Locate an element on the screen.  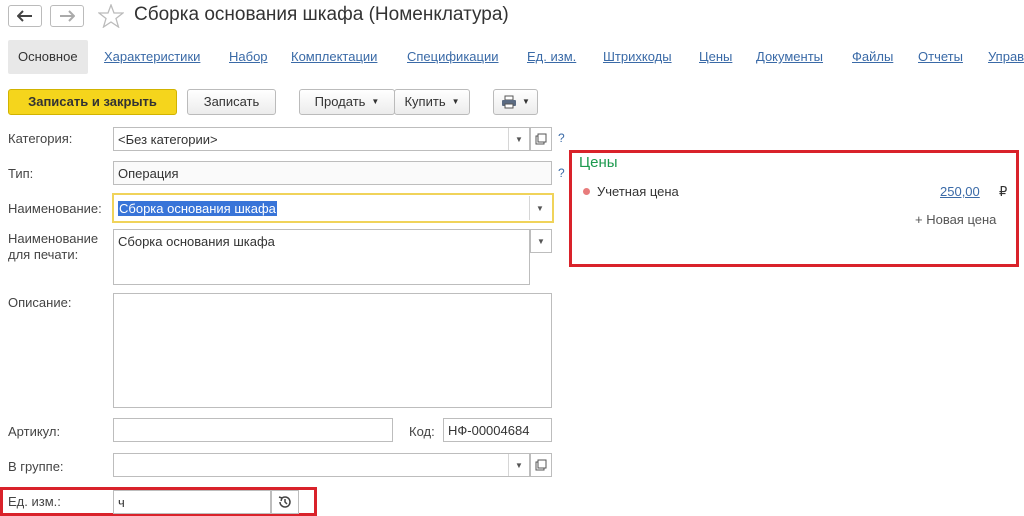
group-open-button is located at coordinates (541, 465).